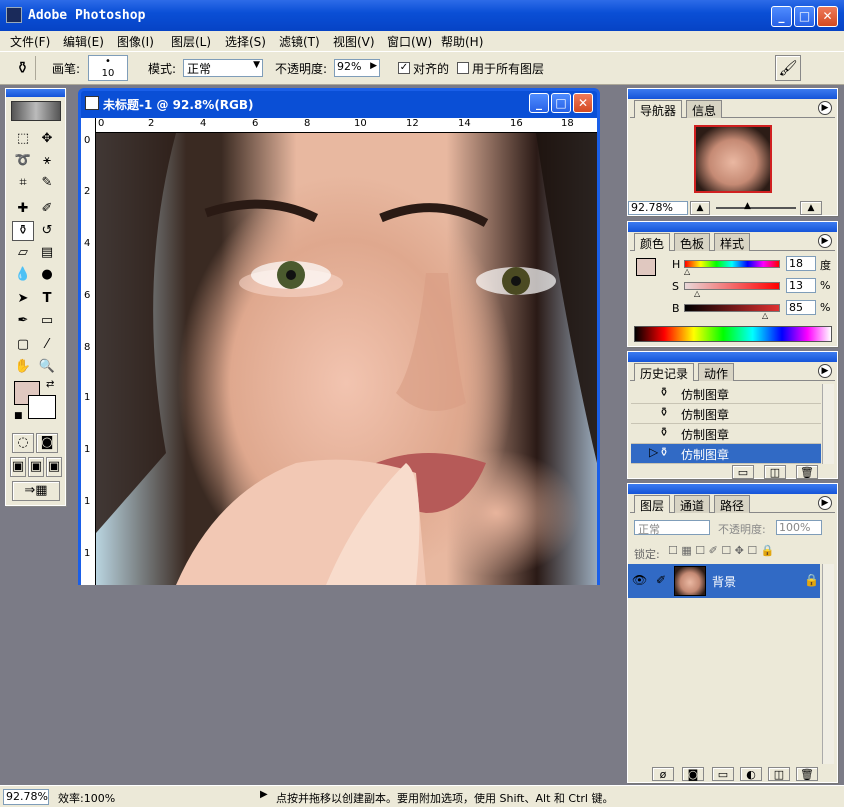 This screenshot has width=844, height=807. Describe the element at coordinates (23, 209) in the screenshot. I see `healing-brush-tool-icon: ✚` at that location.